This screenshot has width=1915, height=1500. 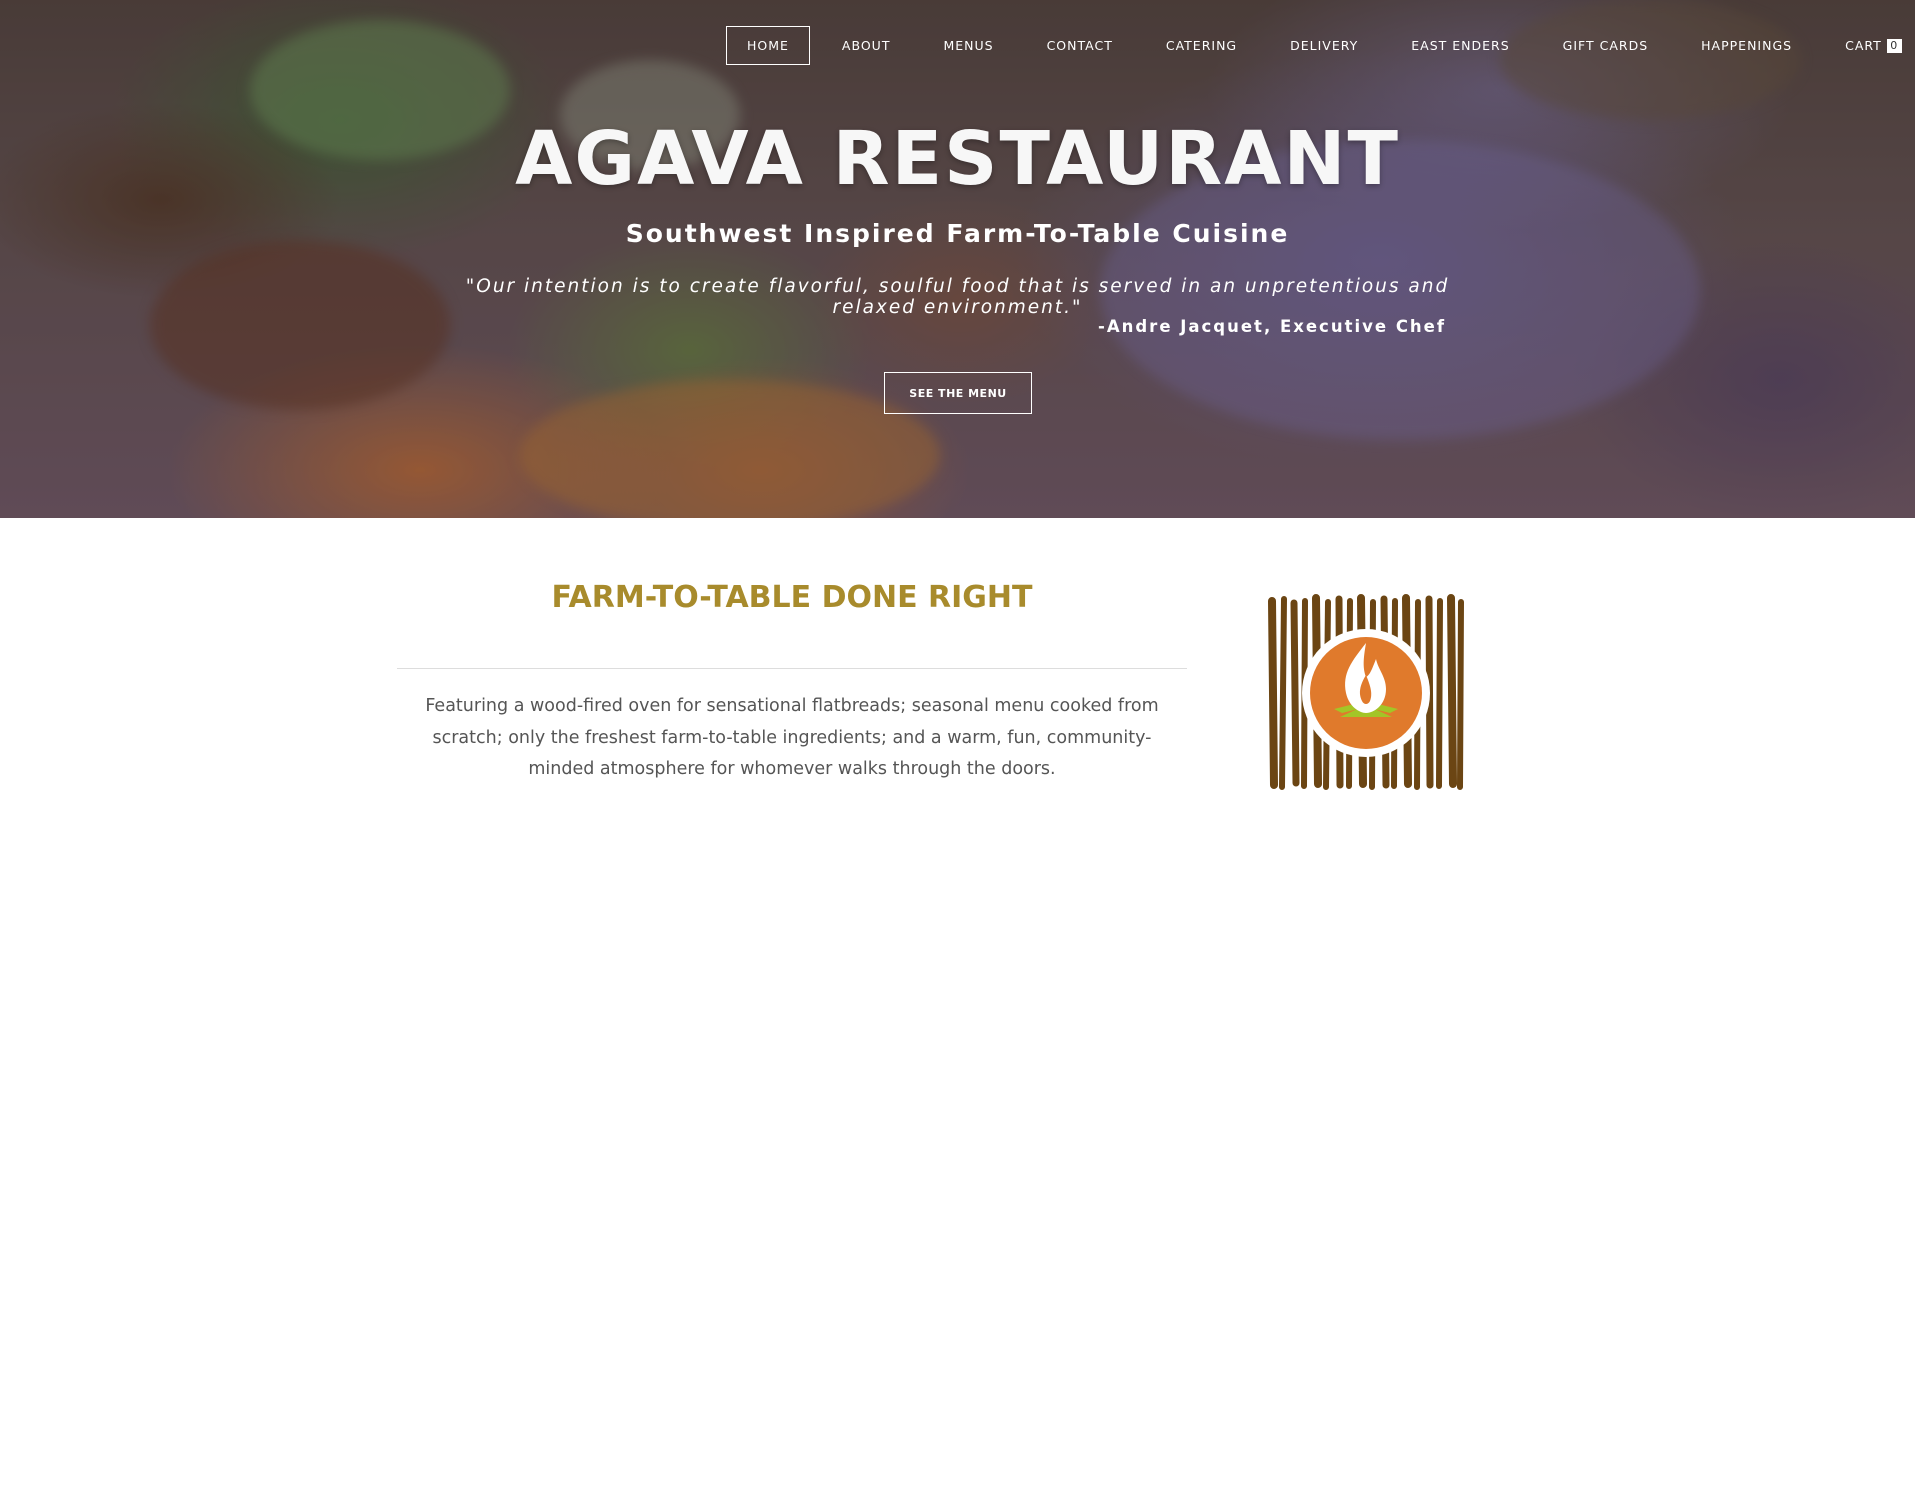 I want to click on nav-menus: MENUS, so click(x=968, y=45).